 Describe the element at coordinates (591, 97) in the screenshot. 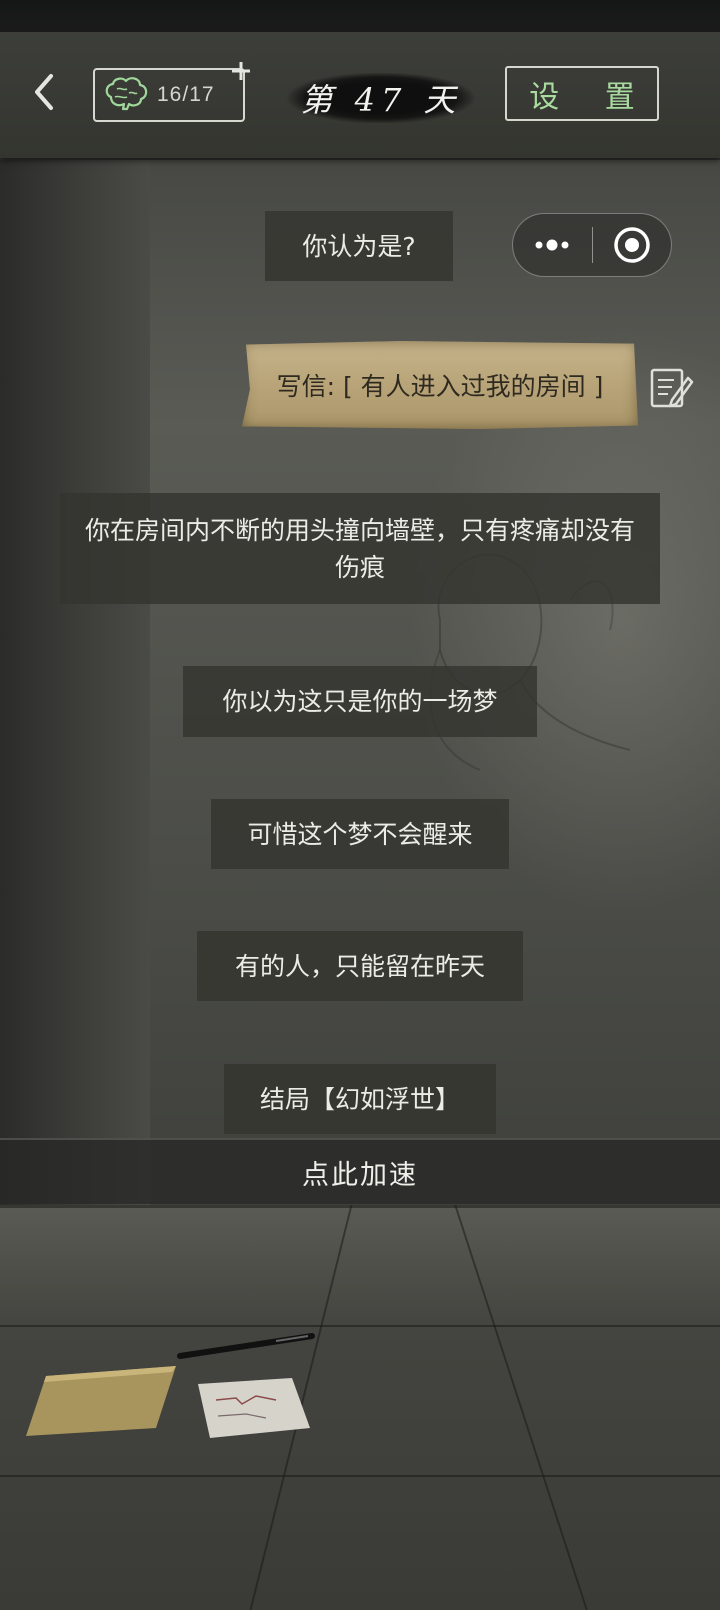

I see `settings-label: 设 置` at that location.